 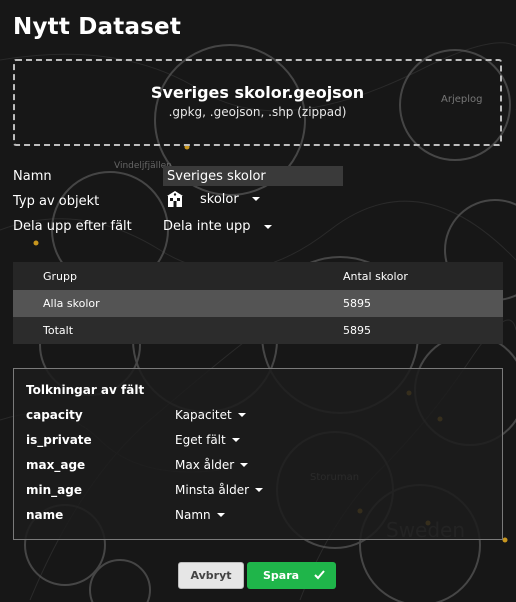 I want to click on field-name-min-age: min_age, so click(x=54, y=490).